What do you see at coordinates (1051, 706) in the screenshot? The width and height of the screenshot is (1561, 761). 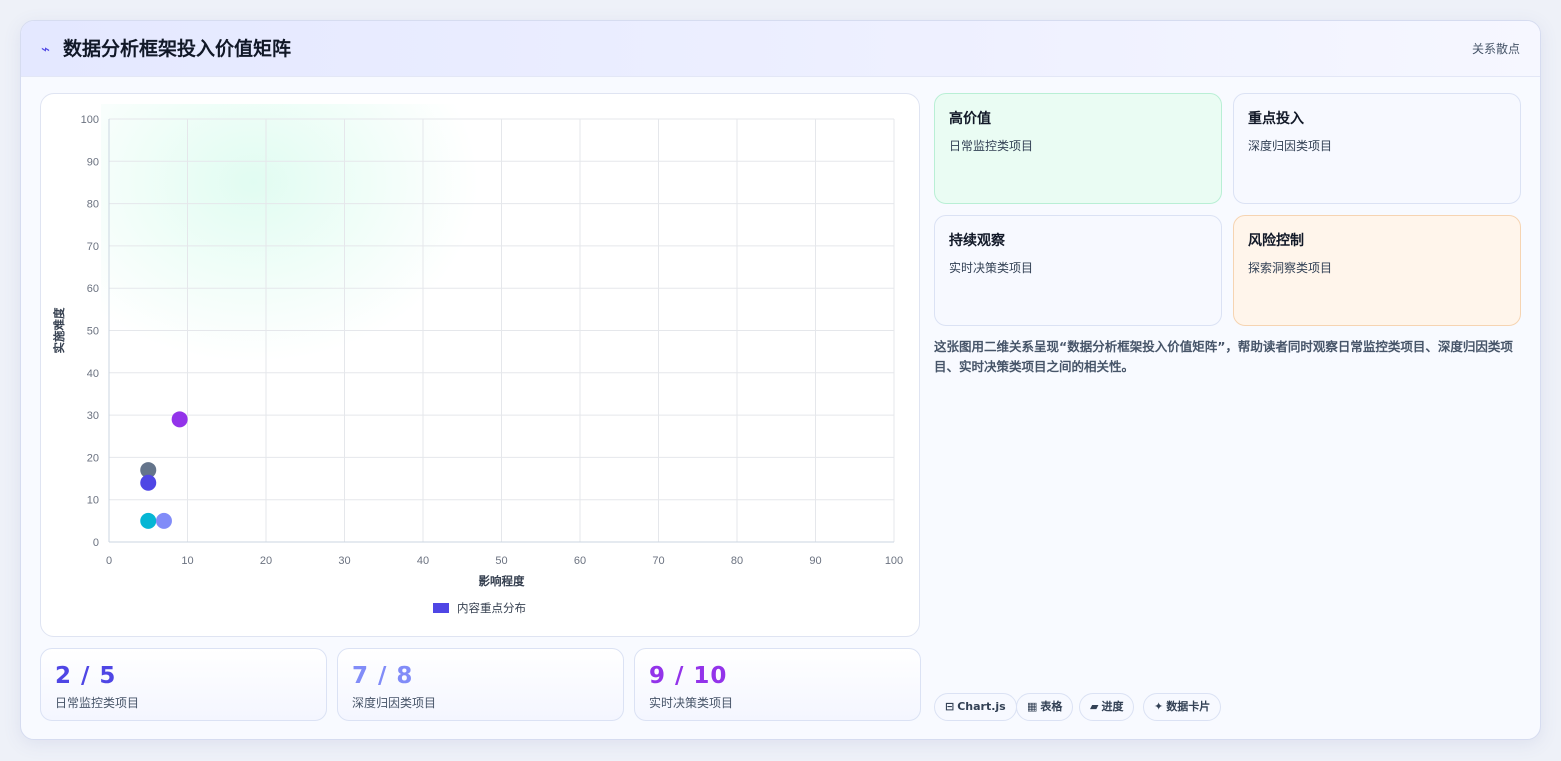 I see `chip-label: 表格` at bounding box center [1051, 706].